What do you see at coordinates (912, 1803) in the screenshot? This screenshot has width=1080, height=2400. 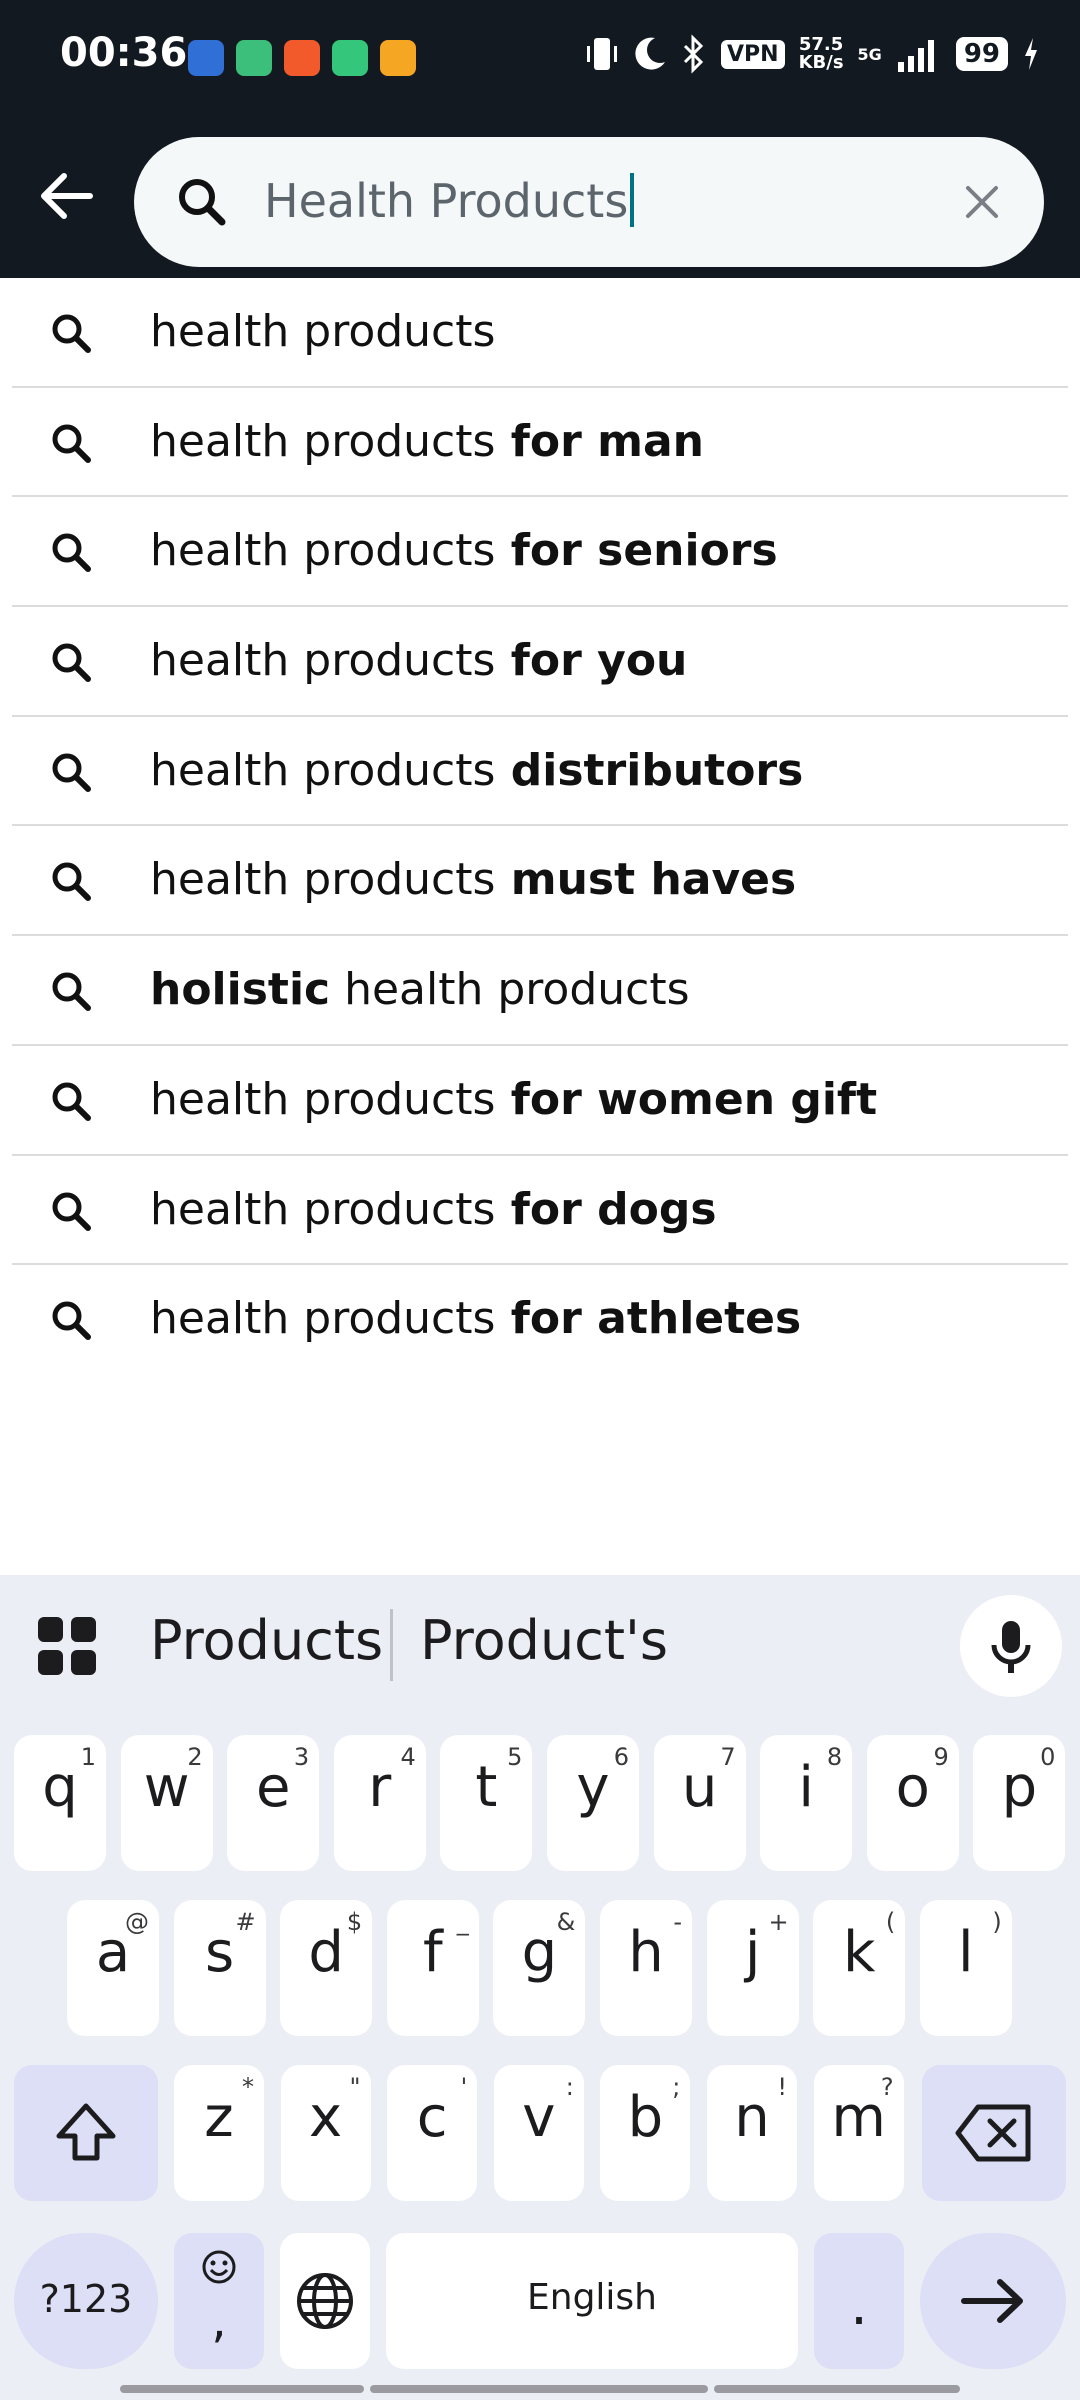 I see `key-o: o9` at bounding box center [912, 1803].